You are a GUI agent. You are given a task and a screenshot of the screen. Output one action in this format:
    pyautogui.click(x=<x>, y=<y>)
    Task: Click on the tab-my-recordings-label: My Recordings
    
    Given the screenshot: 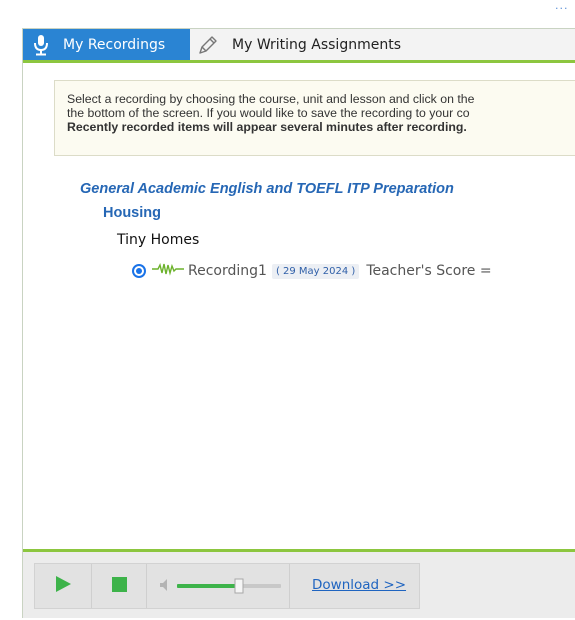 What is the action you would take?
    pyautogui.click(x=114, y=44)
    